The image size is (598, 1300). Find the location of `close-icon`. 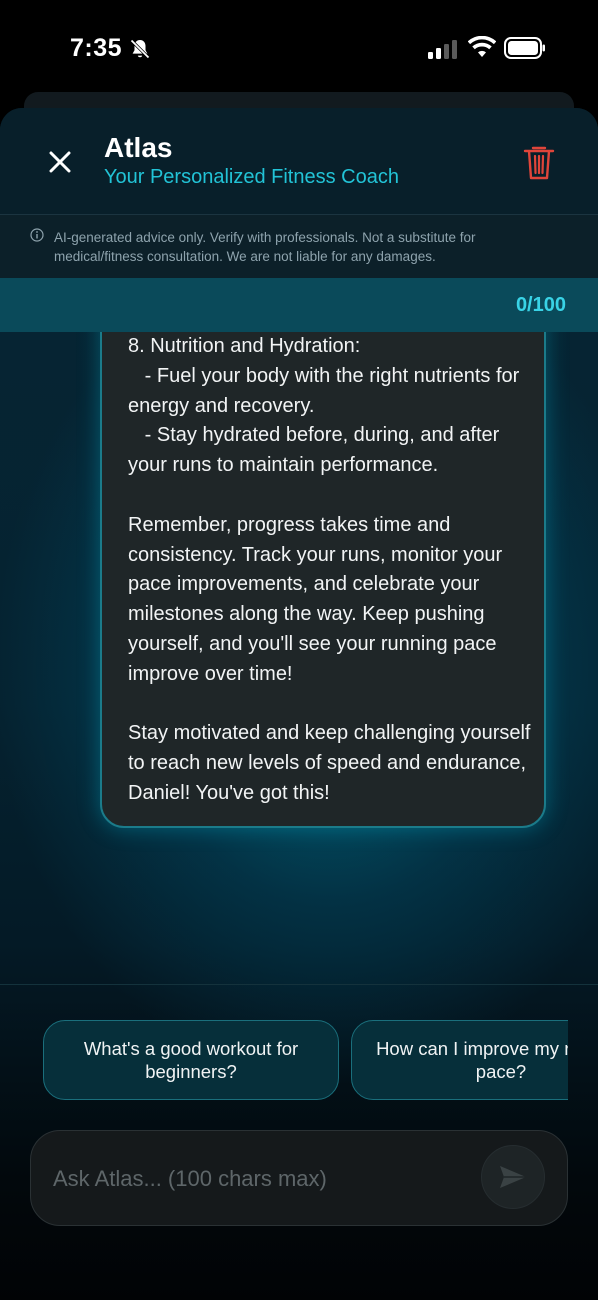

close-icon is located at coordinates (60, 162).